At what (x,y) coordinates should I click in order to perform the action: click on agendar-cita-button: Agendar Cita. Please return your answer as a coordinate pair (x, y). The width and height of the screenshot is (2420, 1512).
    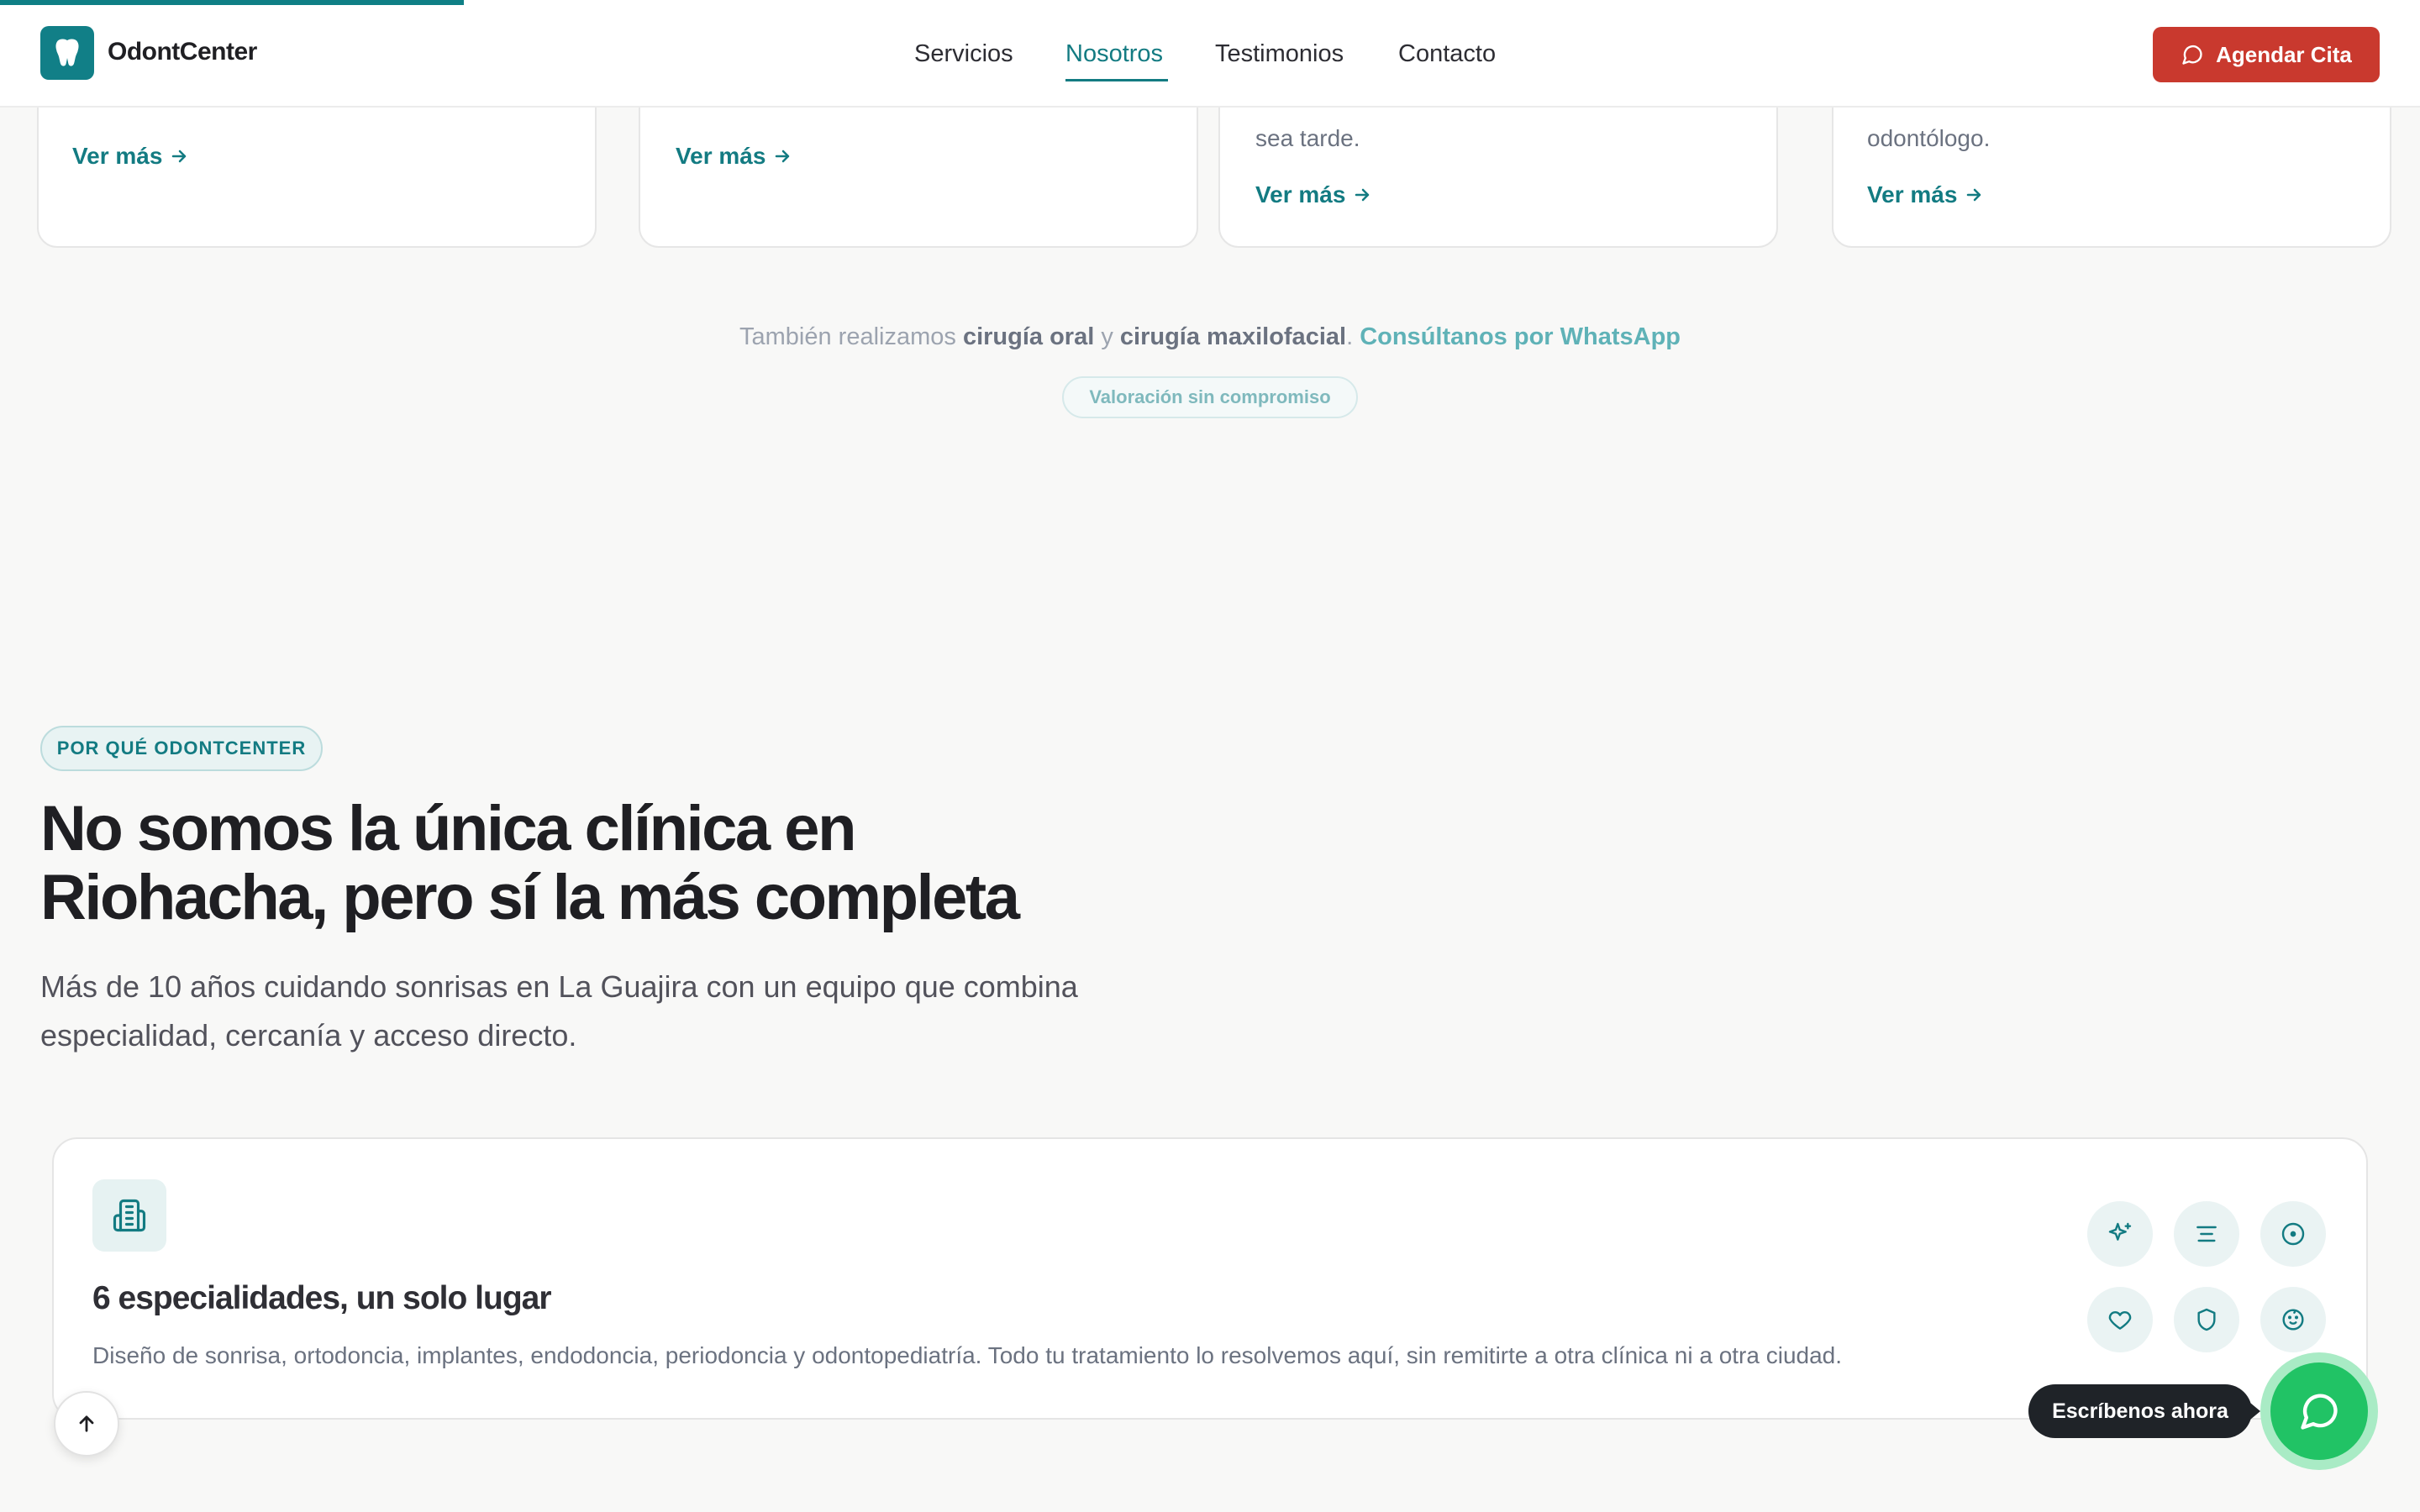
    Looking at the image, I should click on (2267, 54).